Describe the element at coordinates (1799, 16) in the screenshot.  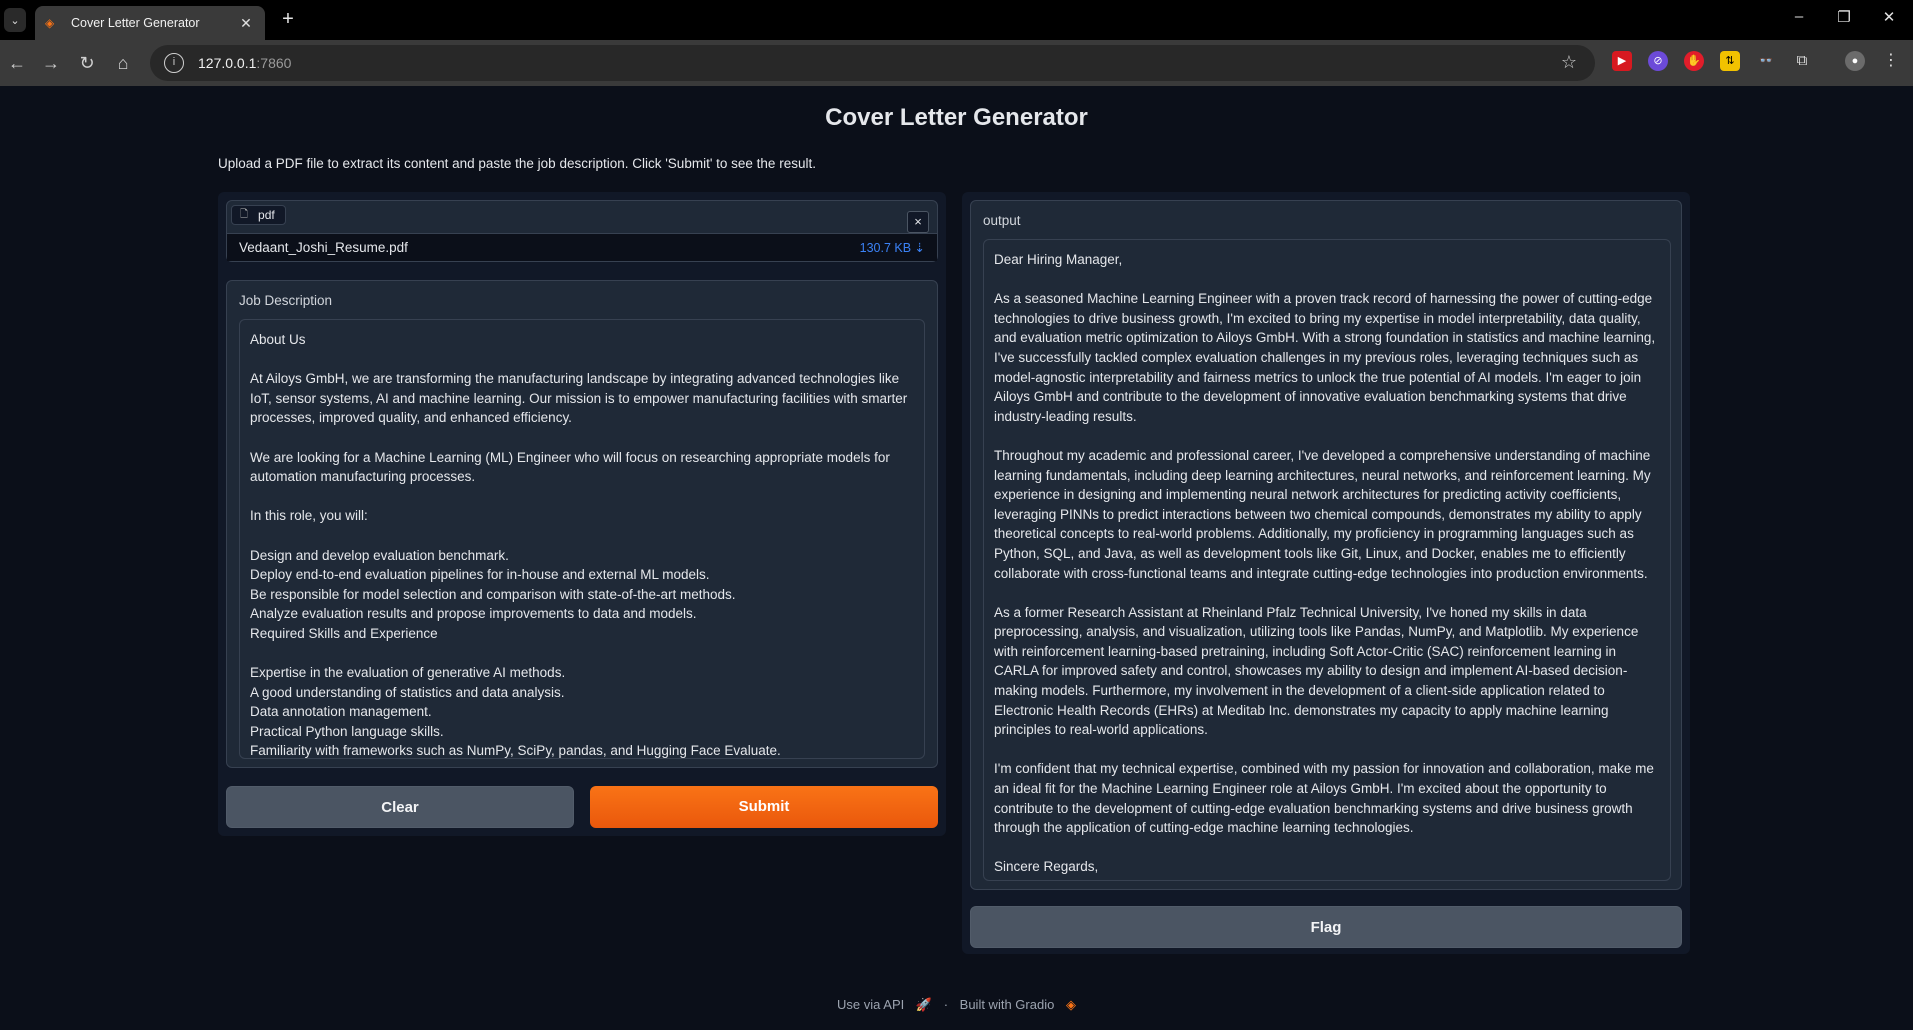
I see `minimize-icon: –` at that location.